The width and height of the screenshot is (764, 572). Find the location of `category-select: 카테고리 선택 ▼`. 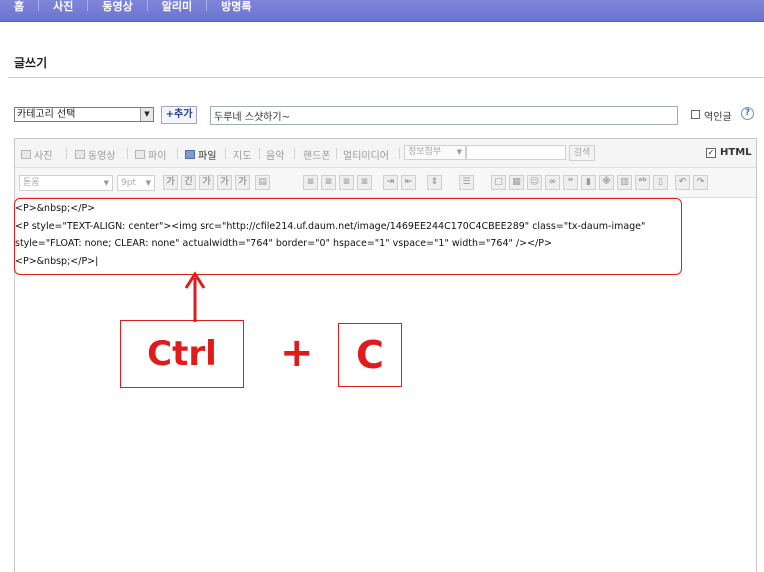

category-select: 카테고리 선택 ▼ is located at coordinates (84, 114).